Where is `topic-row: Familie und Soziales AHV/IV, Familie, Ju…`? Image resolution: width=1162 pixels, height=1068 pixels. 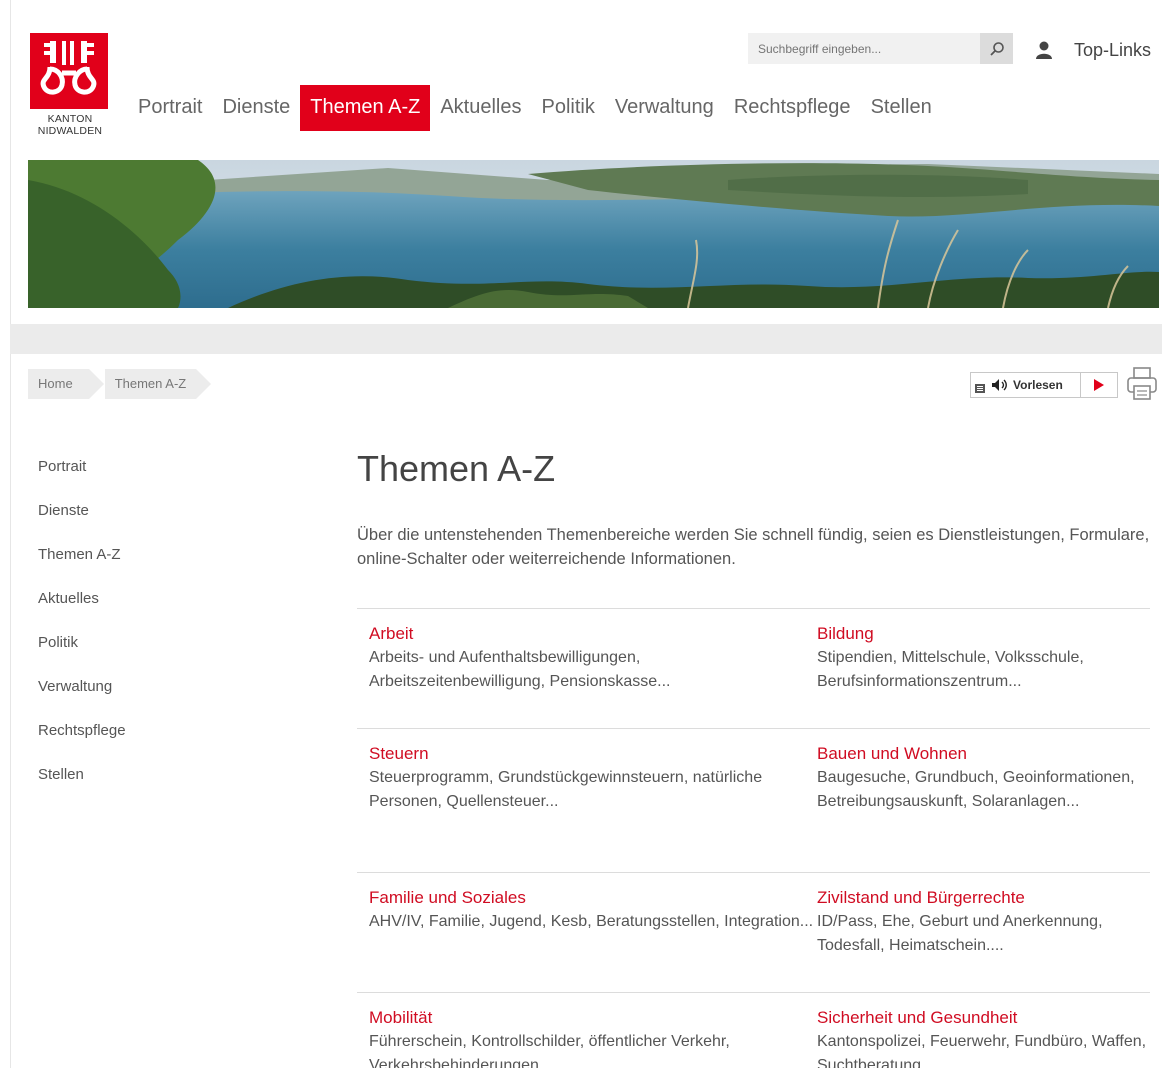
topic-row: Familie und Soziales AHV/IV, Familie, Ju… is located at coordinates (753, 932).